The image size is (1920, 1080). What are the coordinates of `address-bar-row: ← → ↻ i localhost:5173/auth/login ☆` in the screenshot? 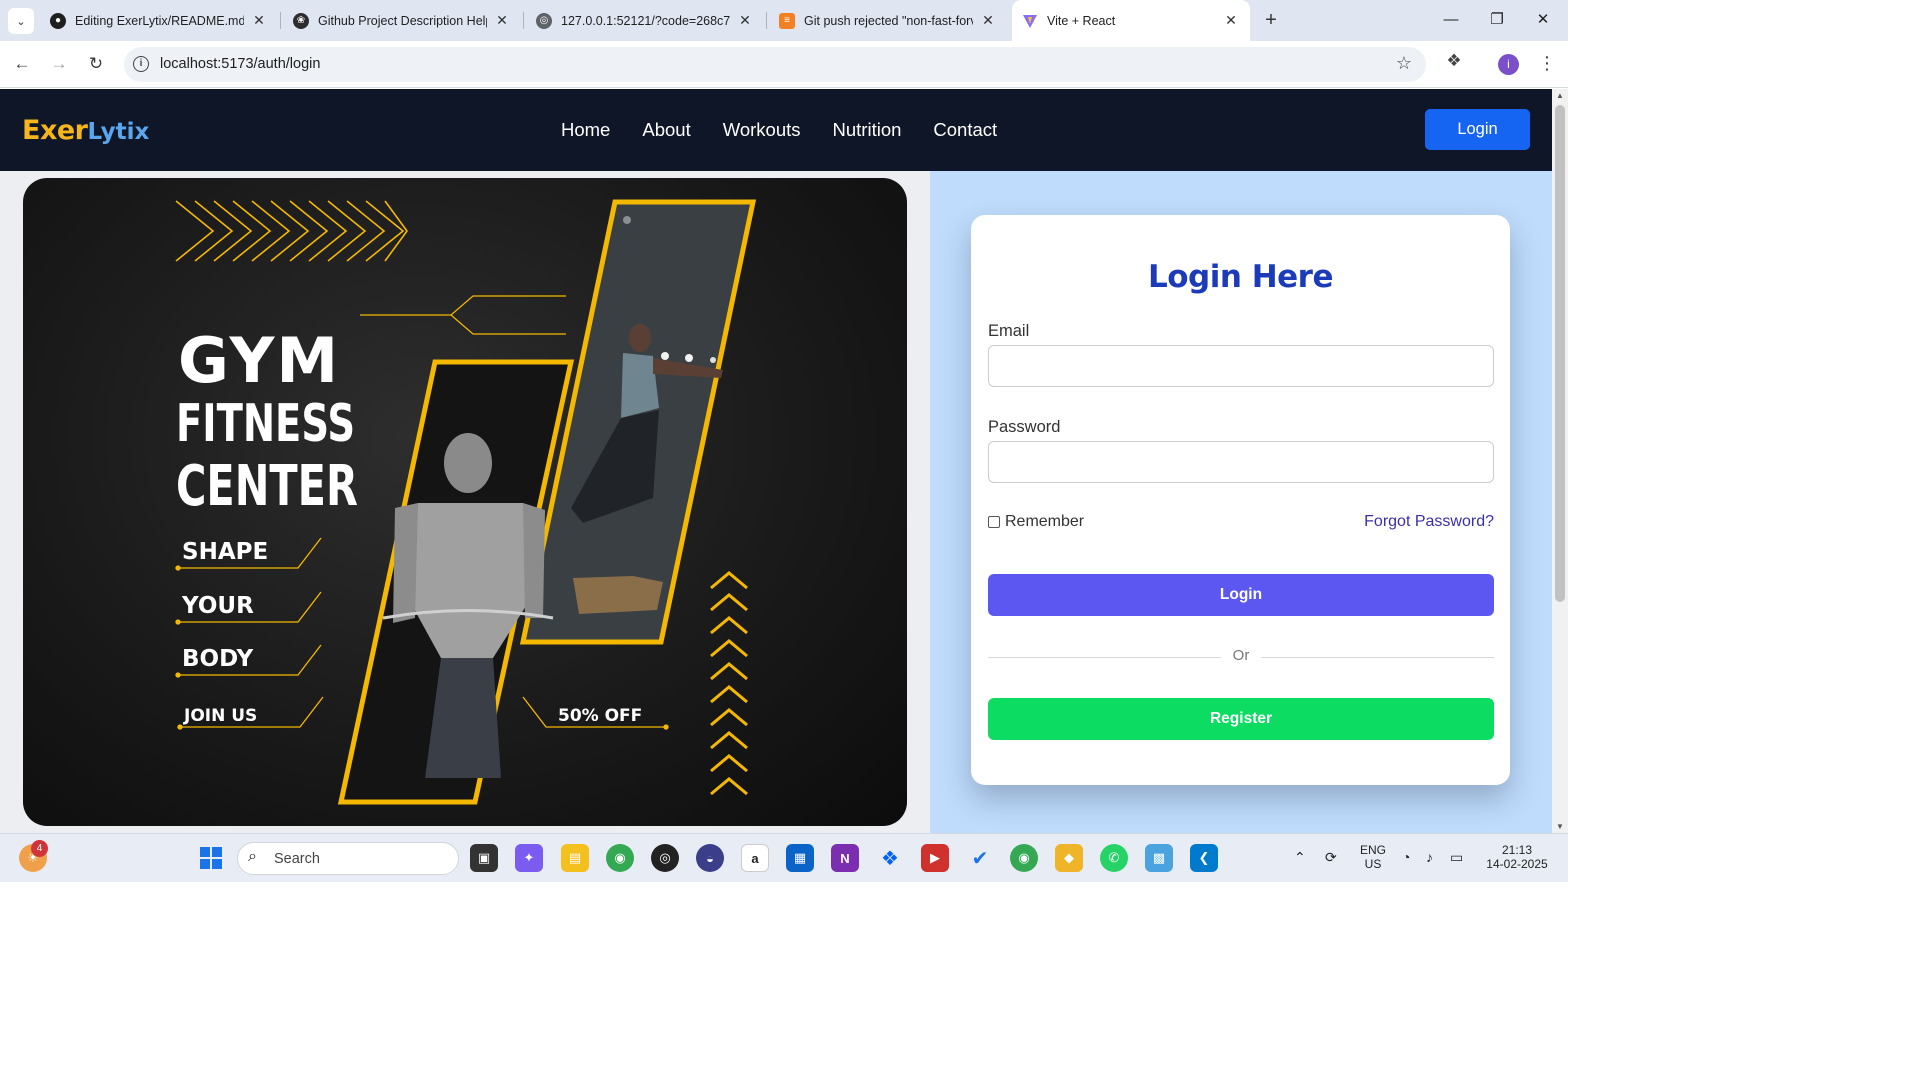 It's located at (784, 64).